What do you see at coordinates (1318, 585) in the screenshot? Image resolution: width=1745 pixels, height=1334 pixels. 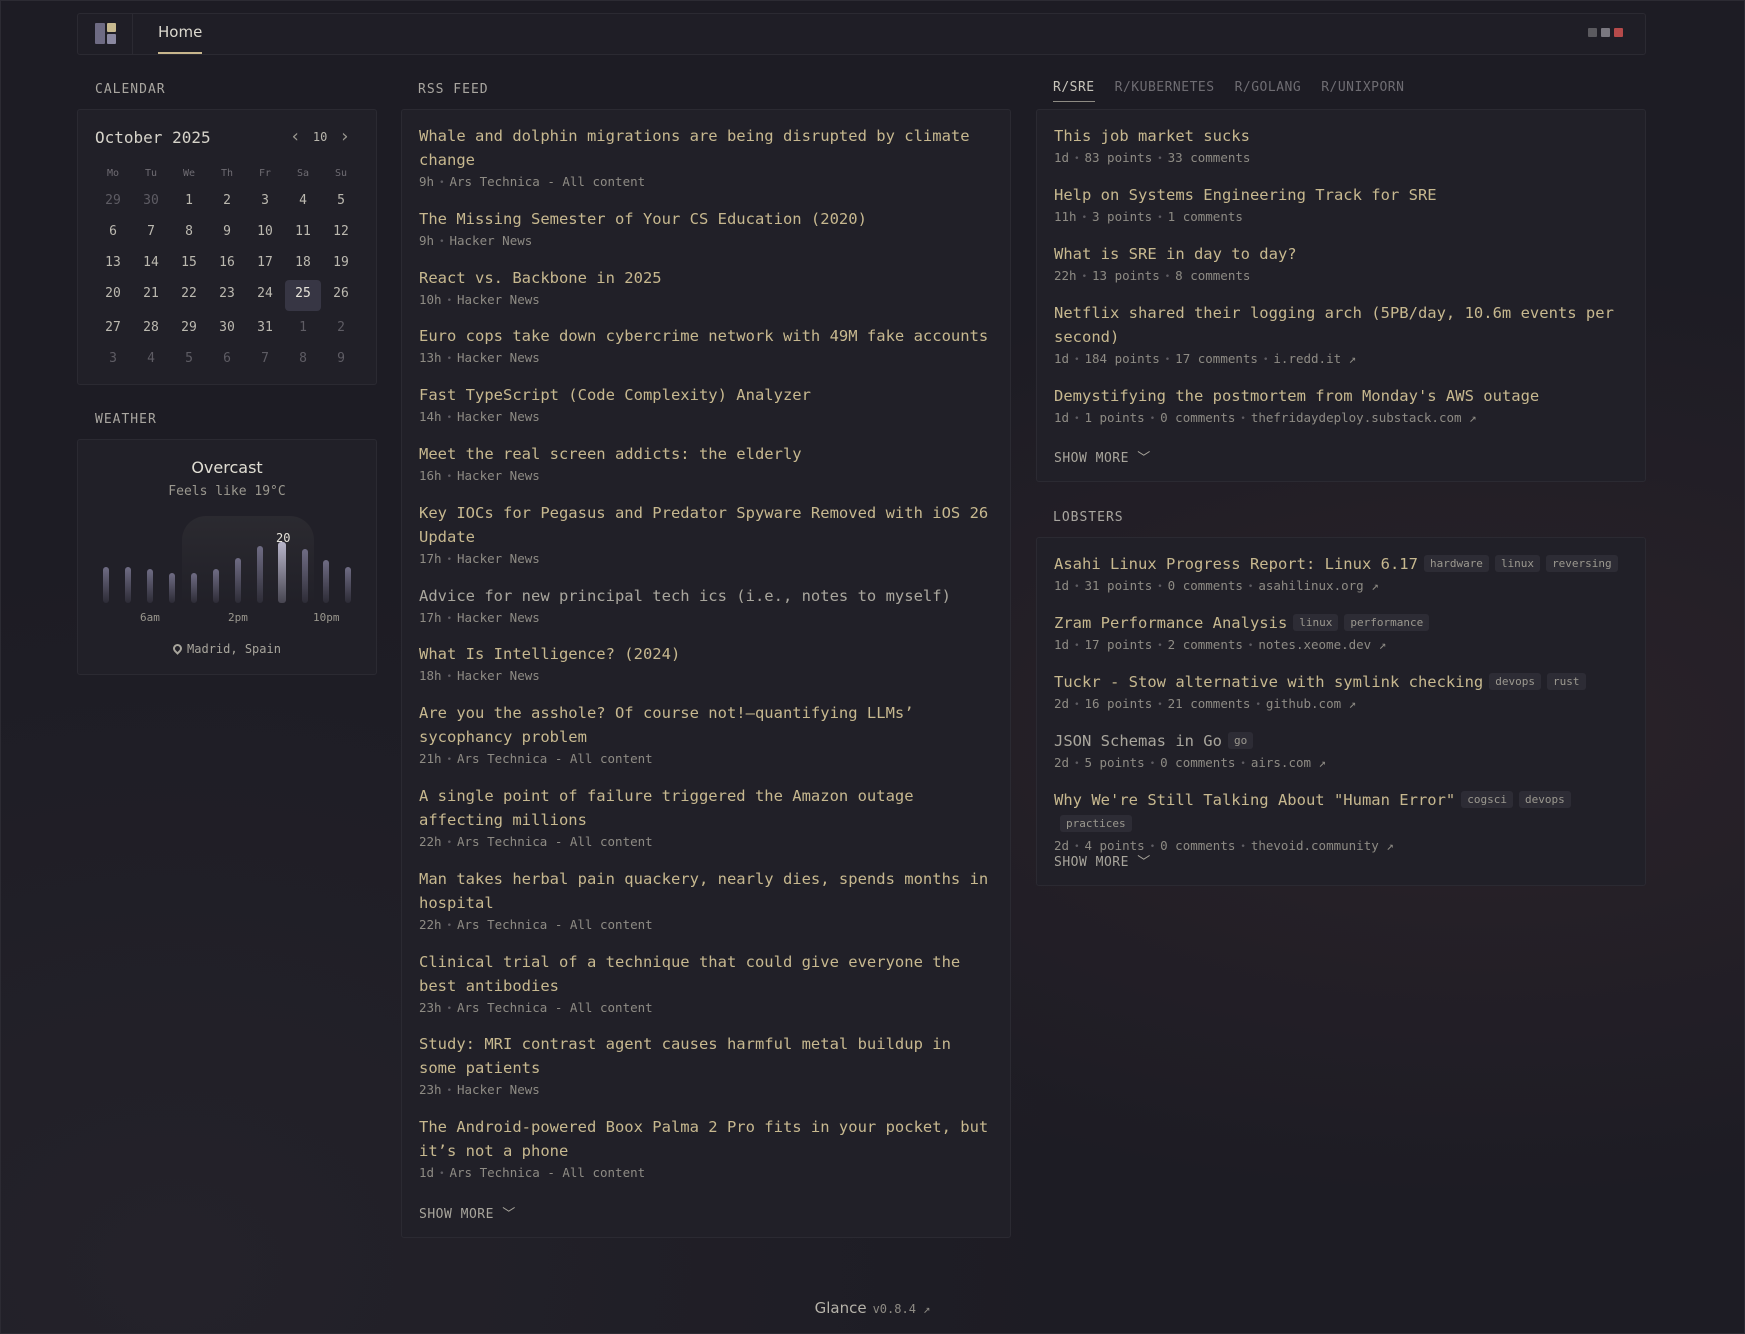 I see `post-domain-link: asahilinux.org ↗` at bounding box center [1318, 585].